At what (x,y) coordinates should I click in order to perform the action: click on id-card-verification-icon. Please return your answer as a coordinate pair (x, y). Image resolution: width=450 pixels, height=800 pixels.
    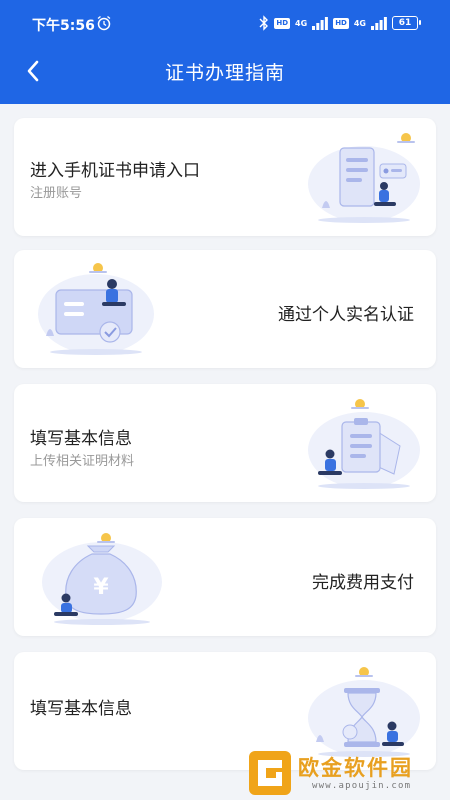
    Looking at the image, I should click on (96, 309).